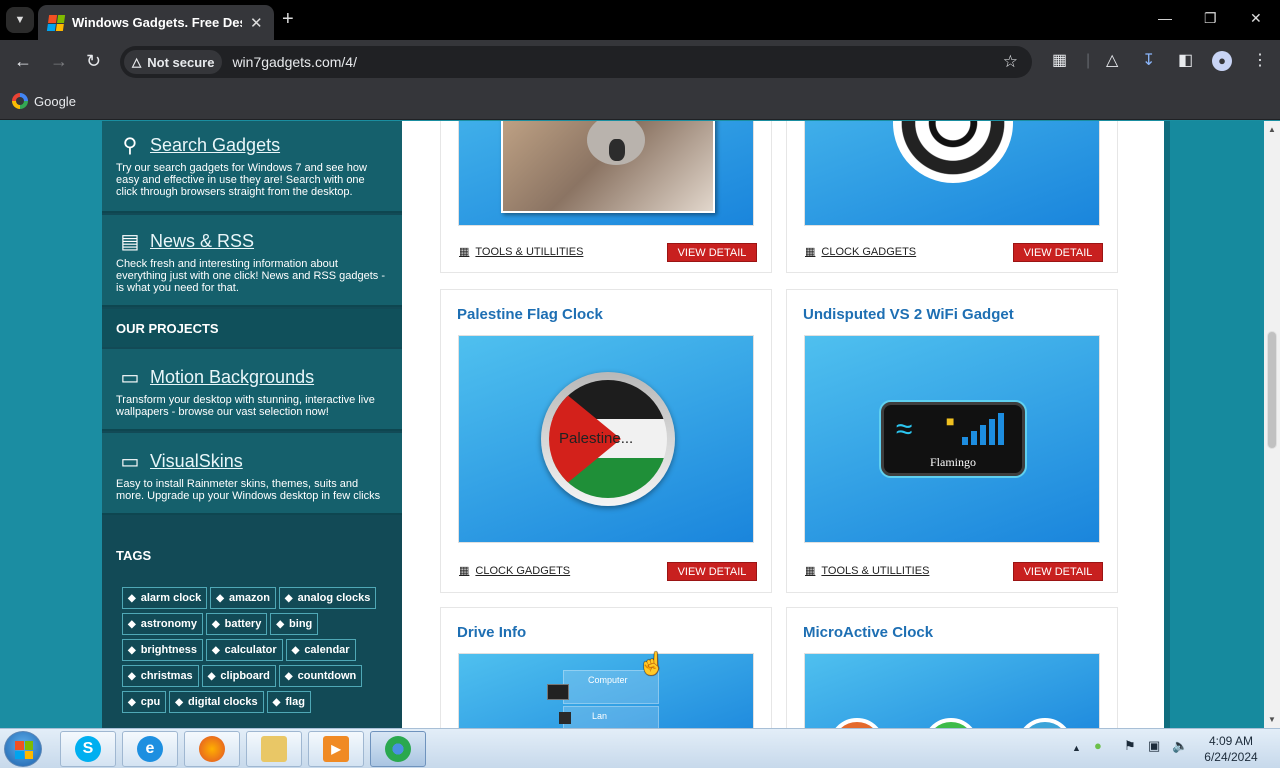 The width and height of the screenshot is (1280, 768). I want to click on news-rss-link: News & RSS, so click(202, 241).